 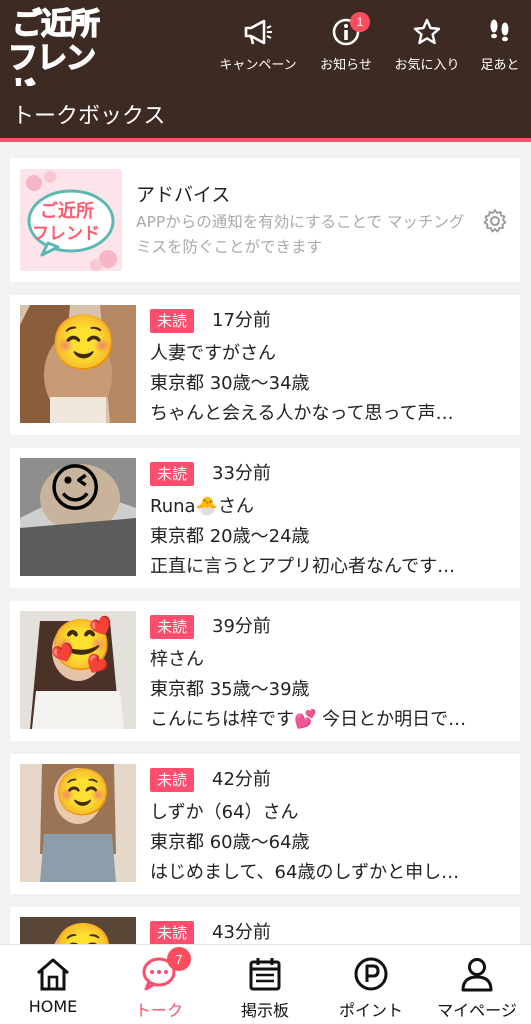 I want to click on bottom-nav-points: ポイント, so click(x=371, y=984).